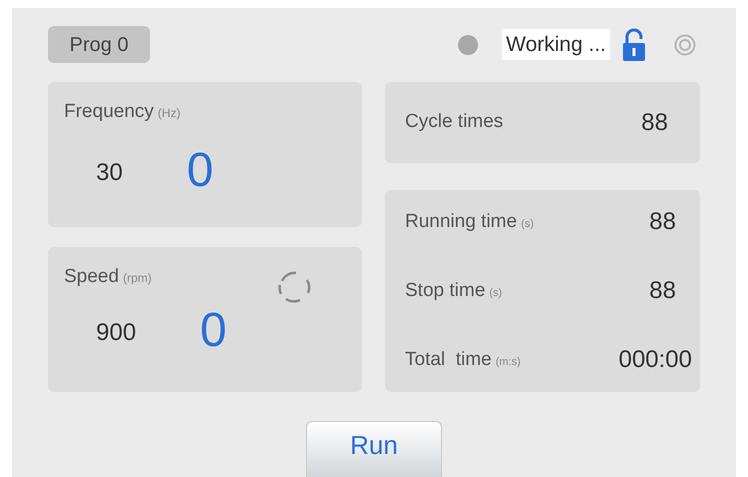  What do you see at coordinates (116, 333) in the screenshot?
I see `setpoint-value: 900` at bounding box center [116, 333].